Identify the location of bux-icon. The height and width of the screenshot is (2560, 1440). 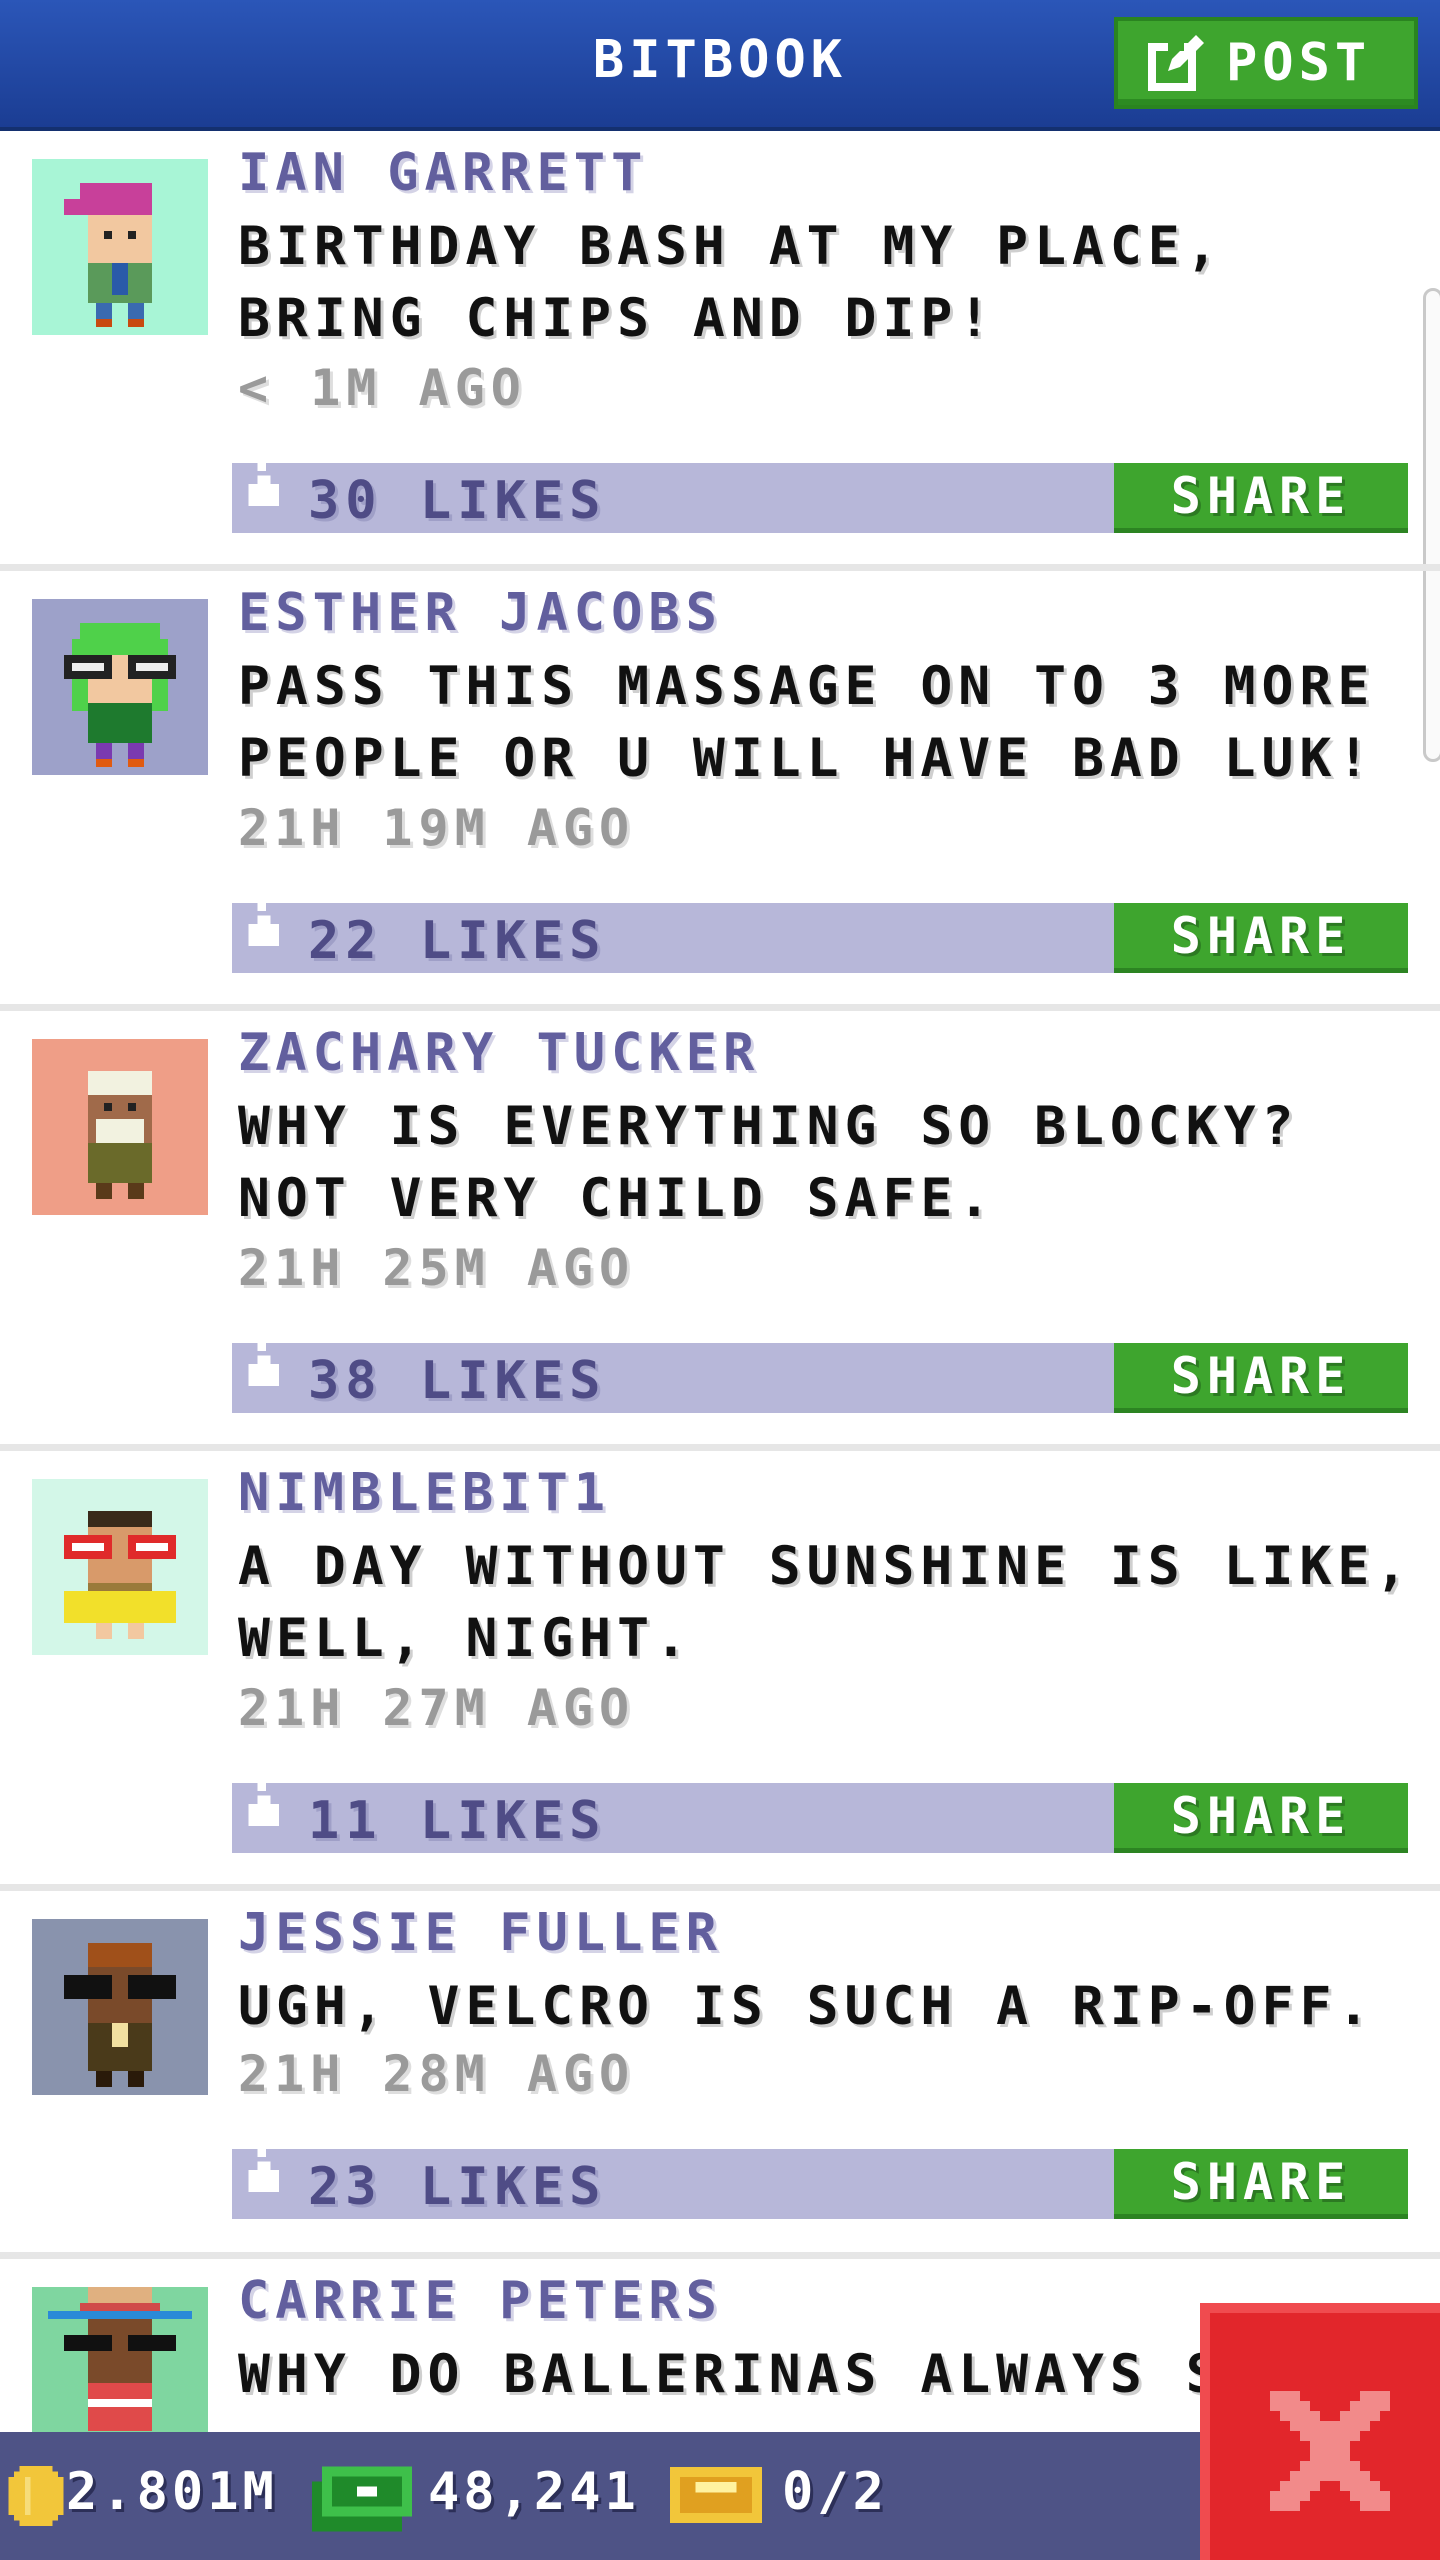
(362, 2499).